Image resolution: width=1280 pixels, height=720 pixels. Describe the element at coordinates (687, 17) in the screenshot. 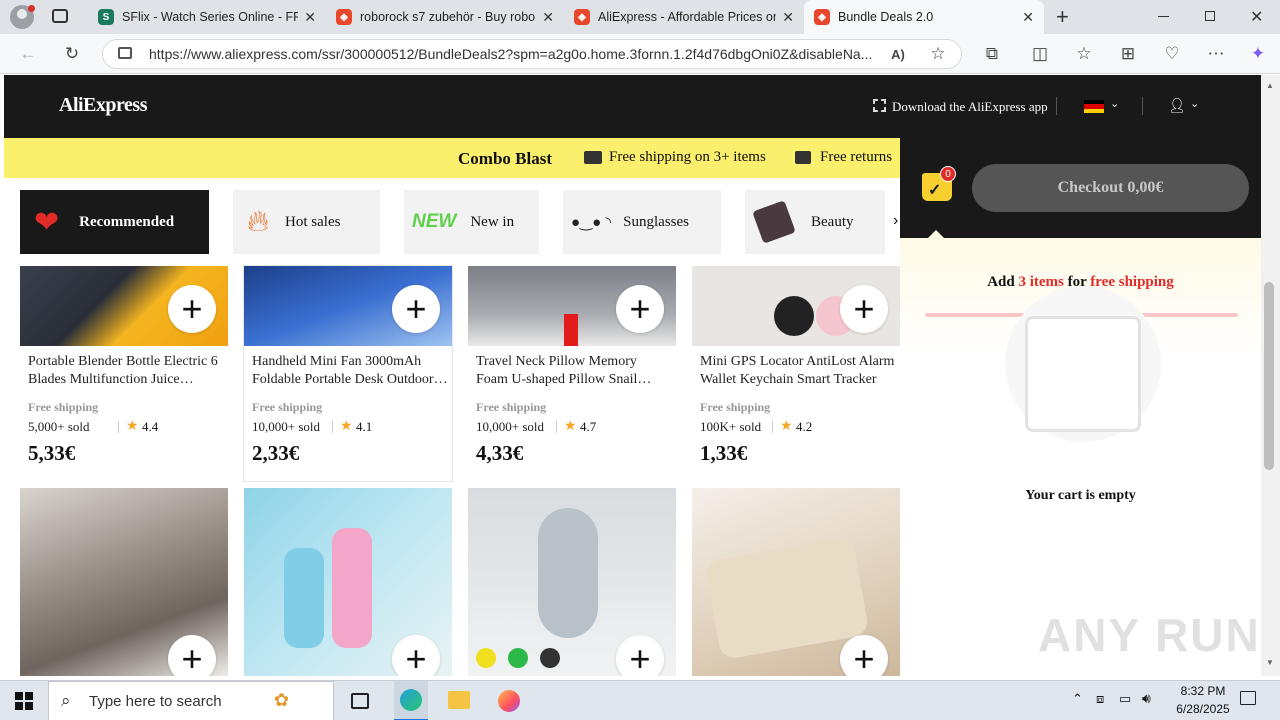

I see `tab-title: AliExpress - Affordable Prices on T` at that location.